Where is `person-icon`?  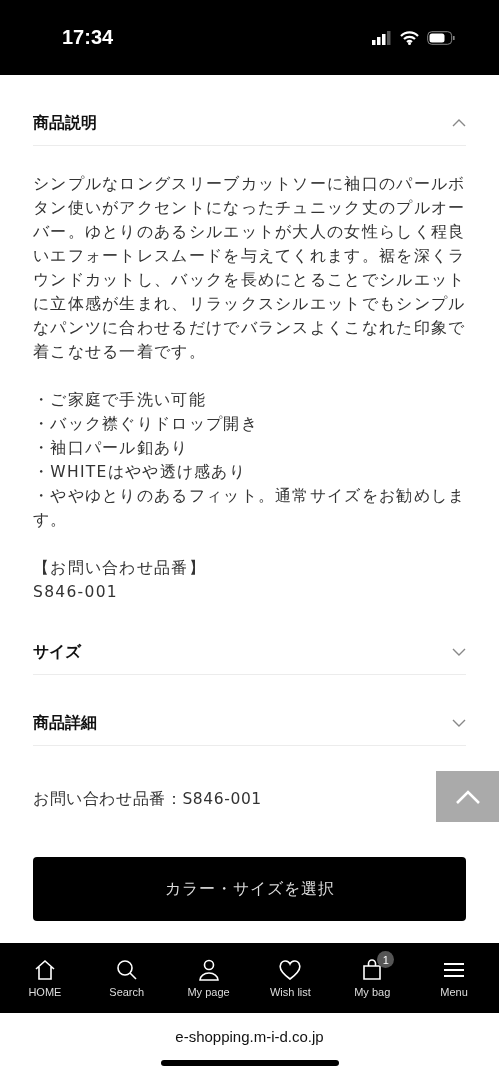
person-icon is located at coordinates (208, 970).